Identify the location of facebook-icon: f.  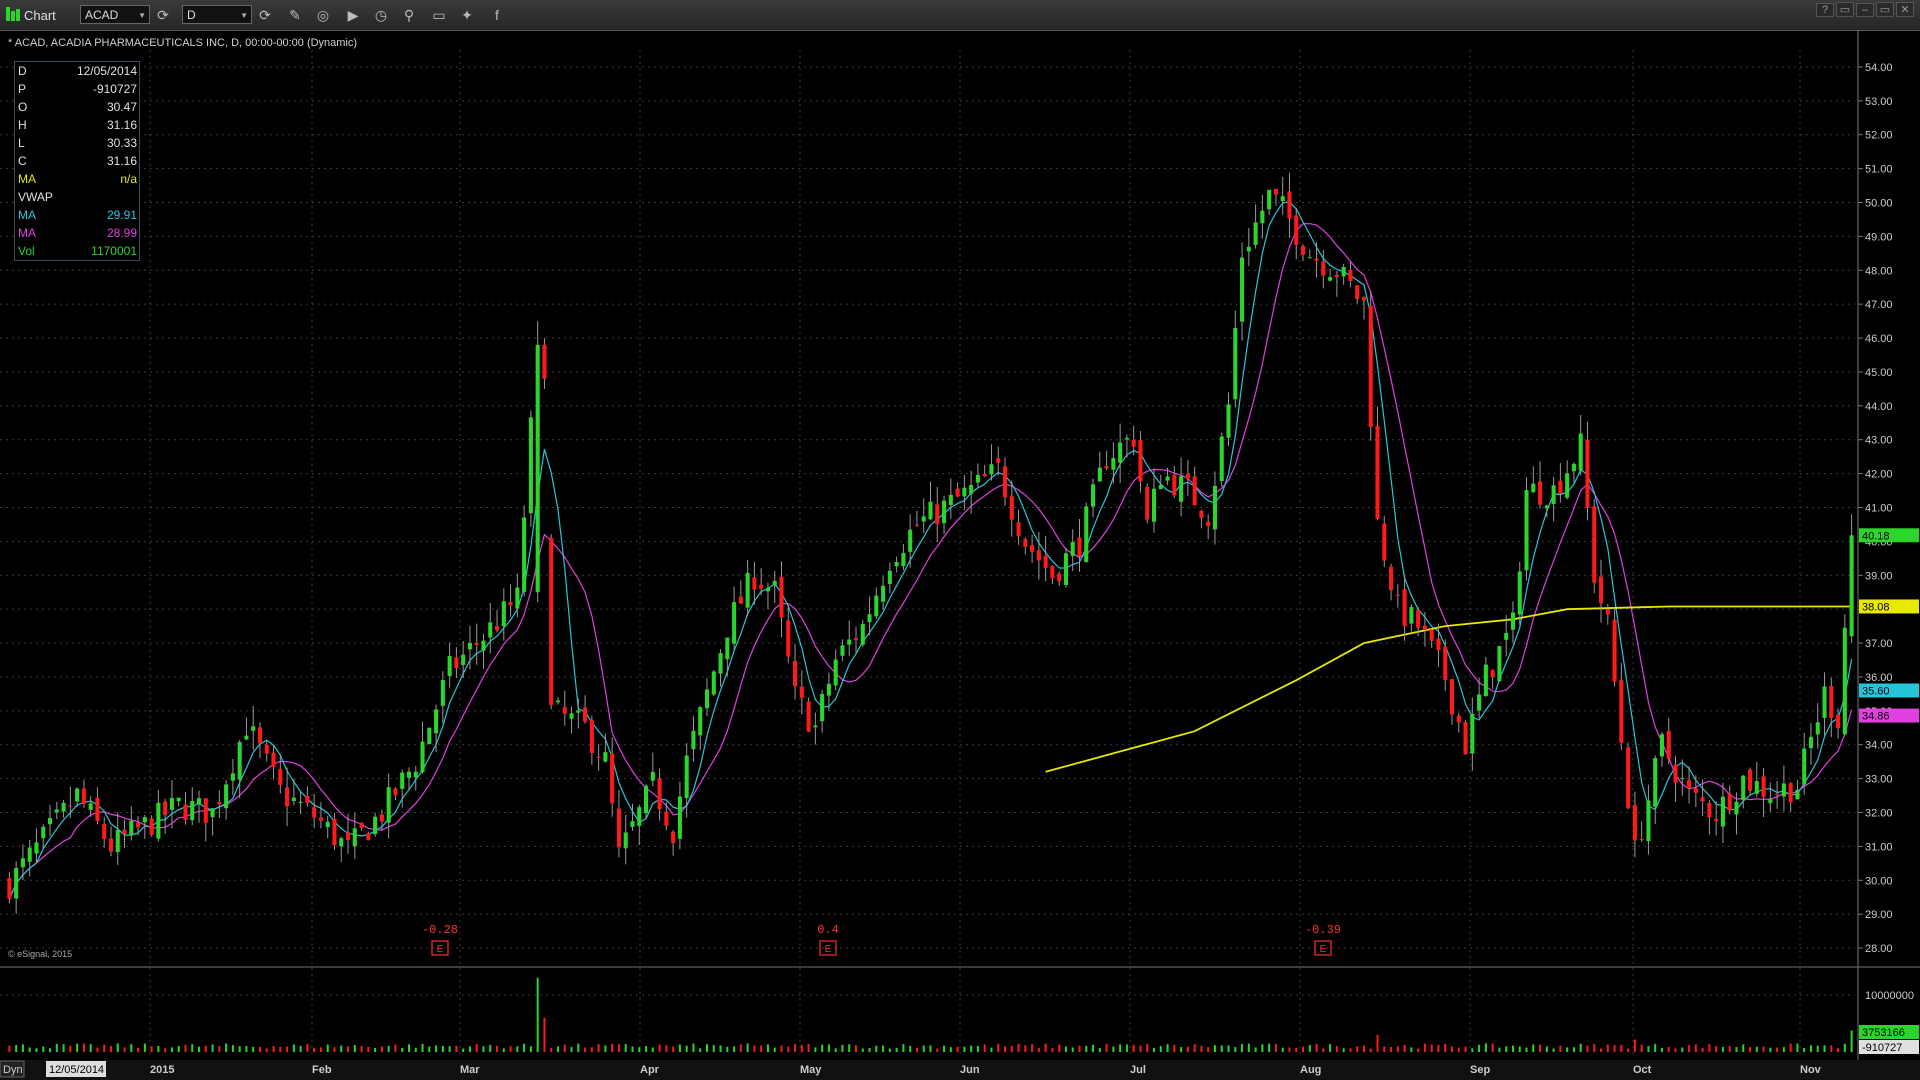
(497, 15).